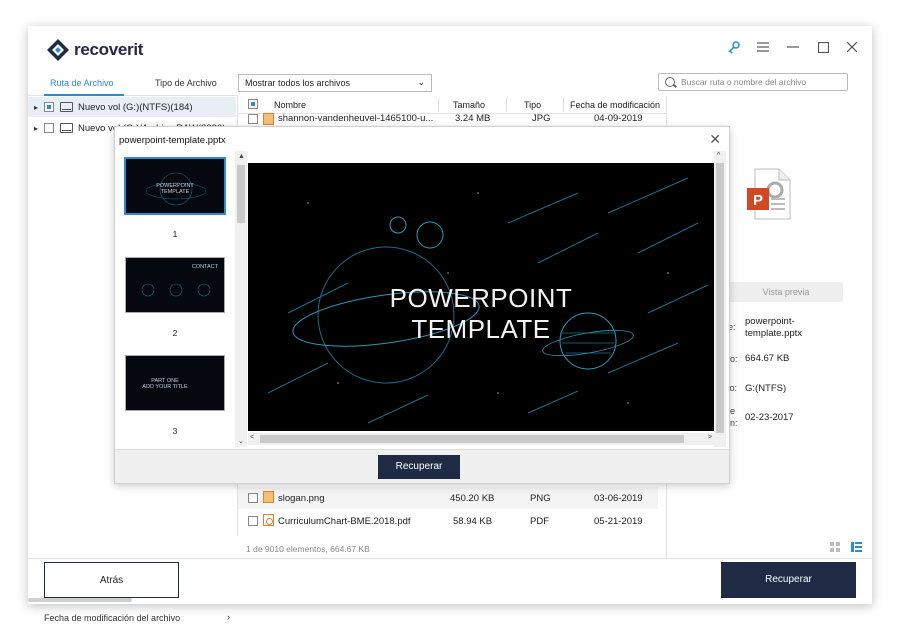 Image resolution: width=900 pixels, height=636 pixels. What do you see at coordinates (618, 521) in the screenshot?
I see `file-date: 05-21-2019` at bounding box center [618, 521].